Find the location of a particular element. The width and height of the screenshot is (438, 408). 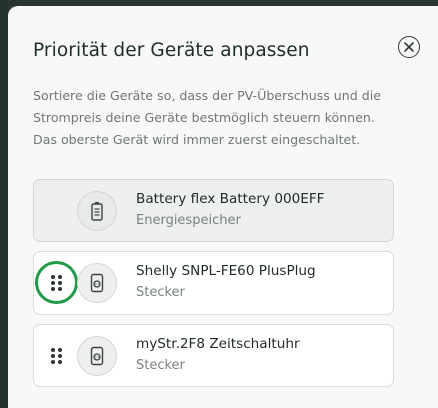

device-name: Shelly SNPL-FE60 PlusPlug is located at coordinates (226, 271).